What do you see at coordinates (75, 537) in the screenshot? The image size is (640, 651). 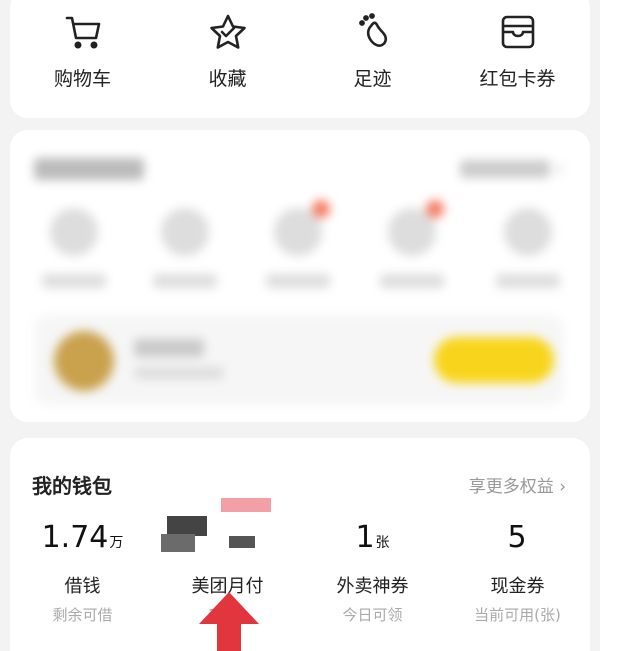 I see `wallet-value: 1.74` at bounding box center [75, 537].